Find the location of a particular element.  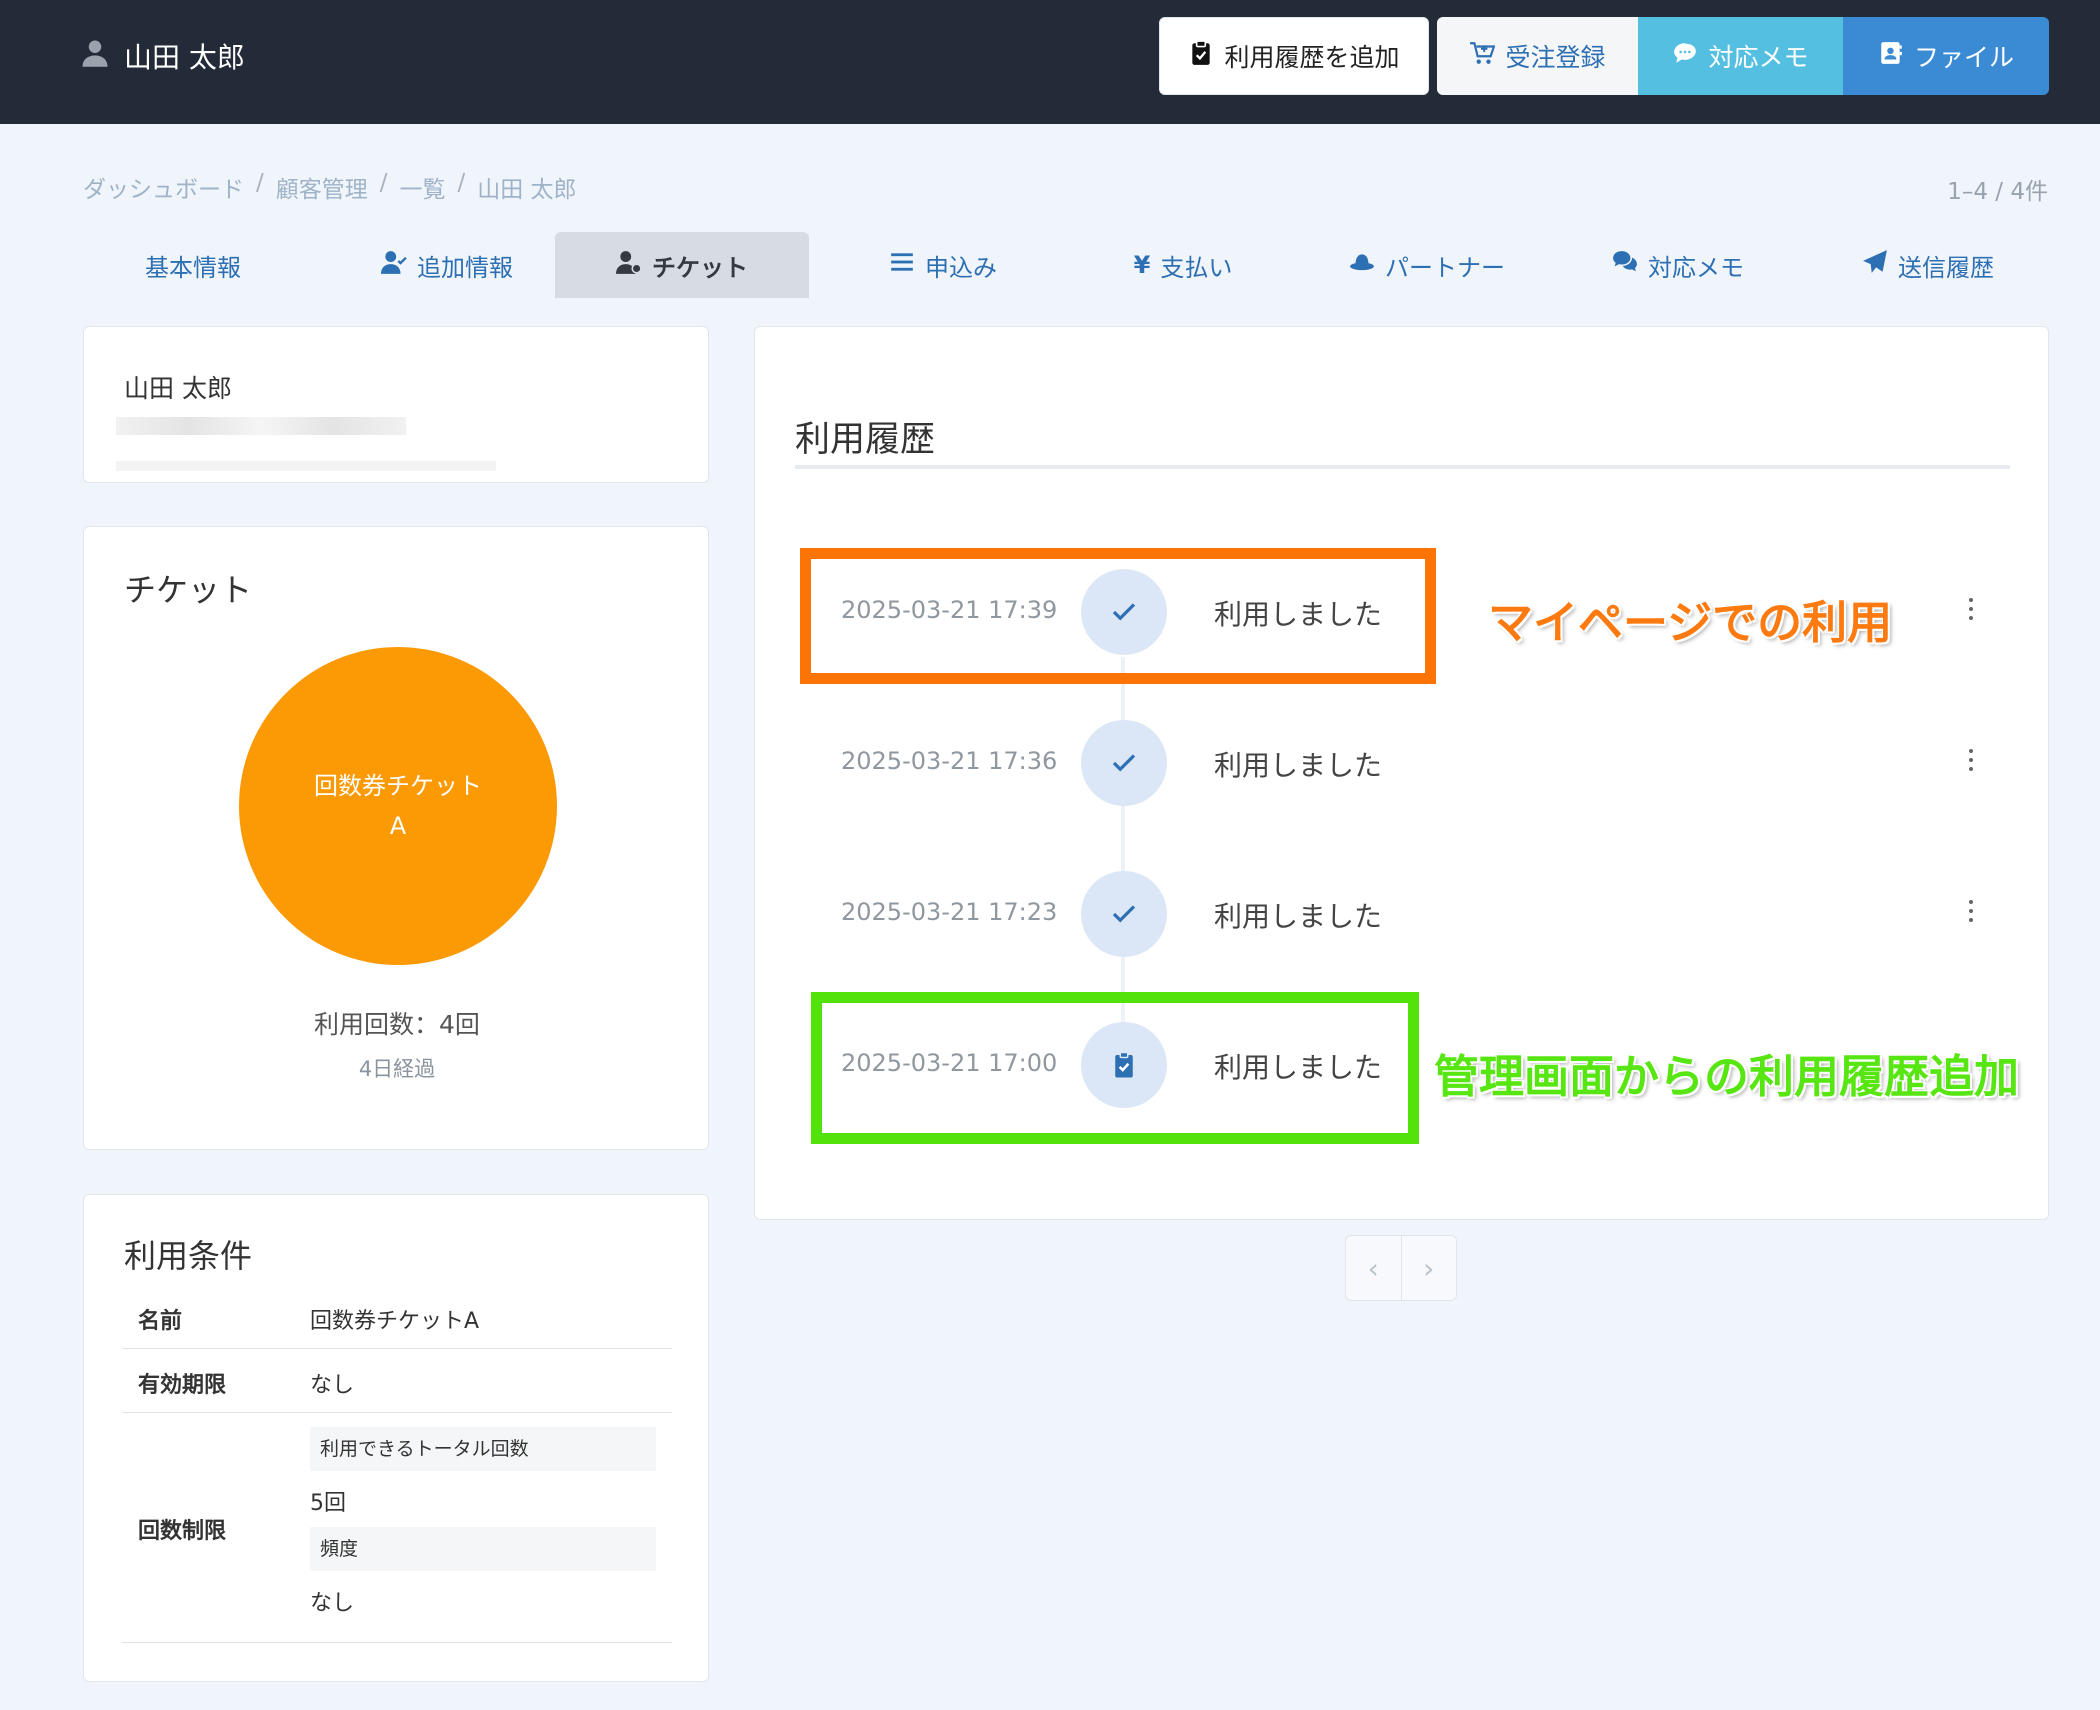

comment-icon is located at coordinates (1685, 56).